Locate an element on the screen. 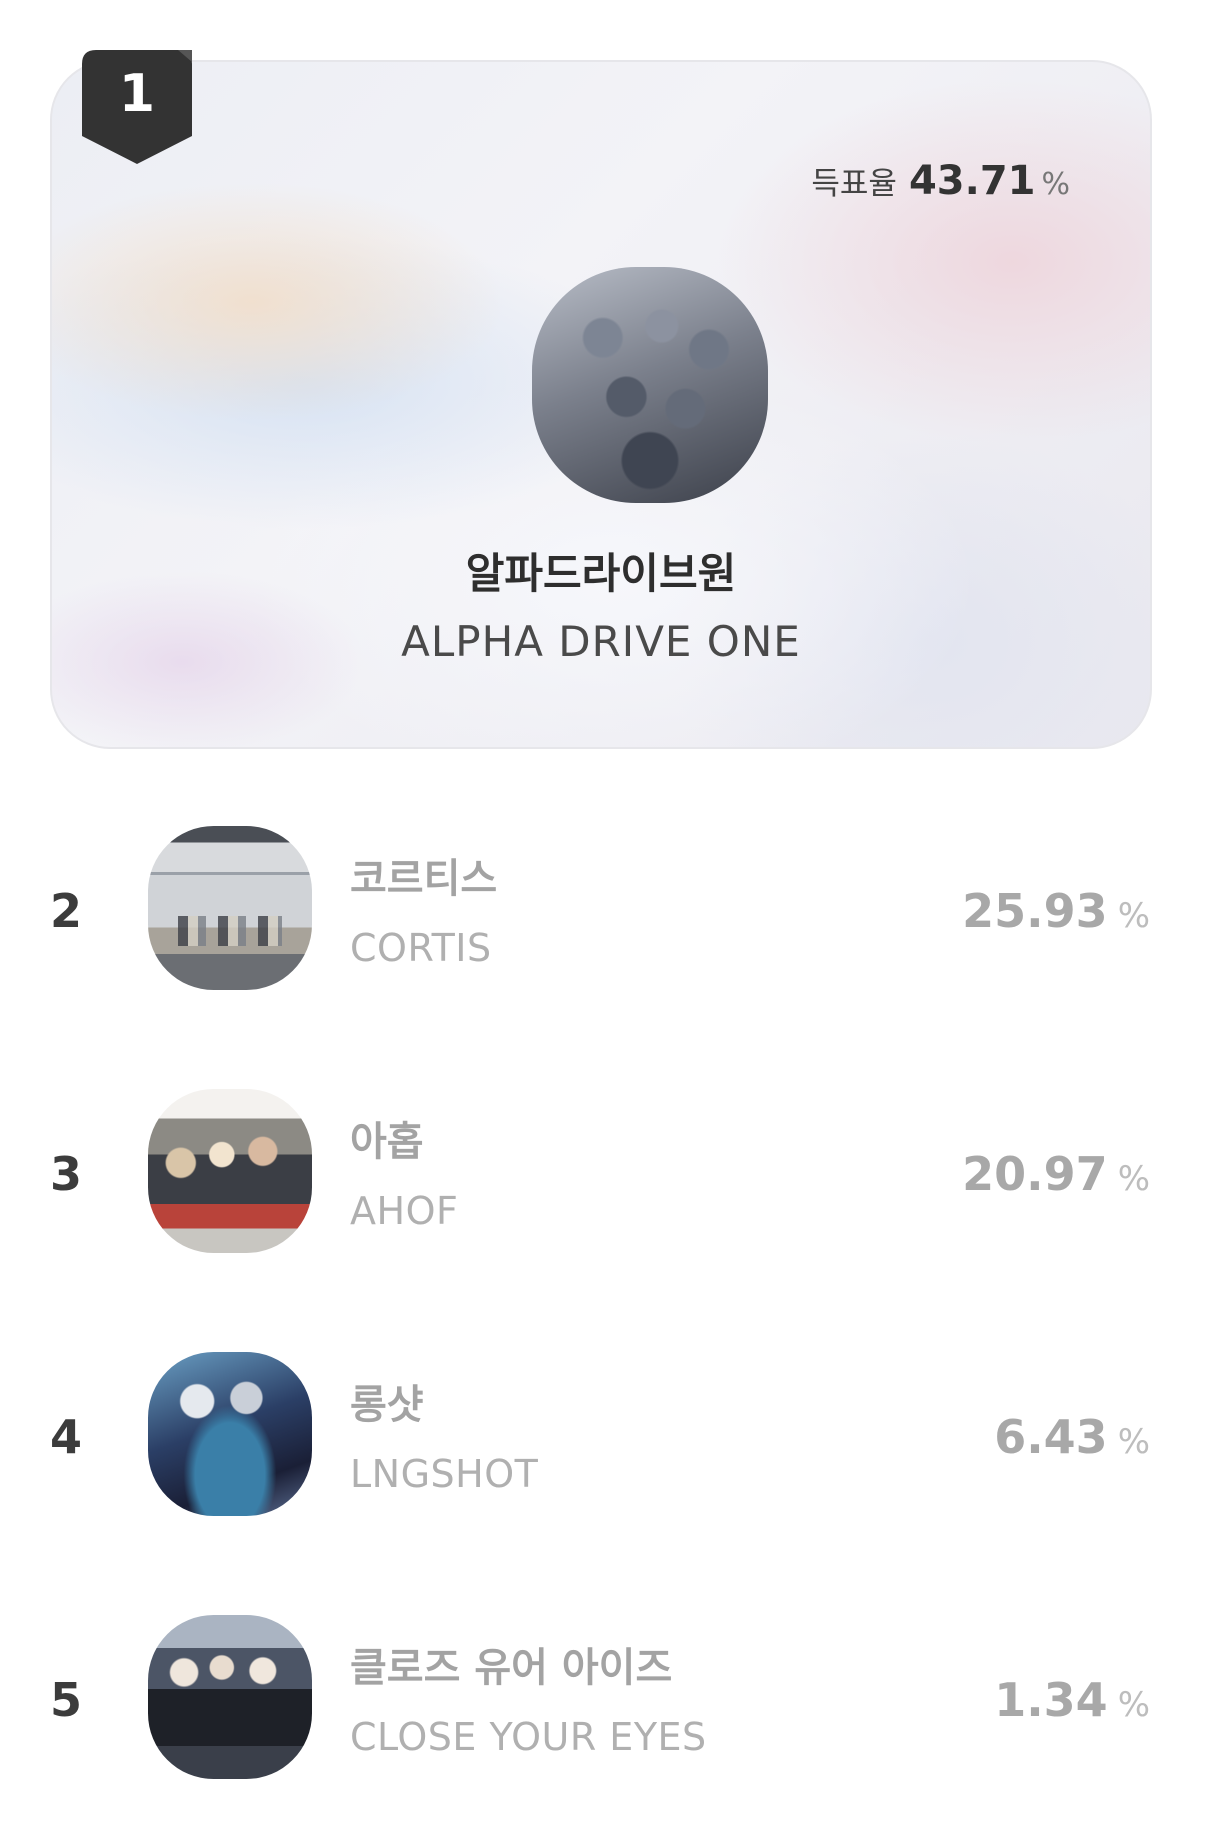 The width and height of the screenshot is (1206, 1821). ranking-row: 3 아홉 AHOF 20.97 % is located at coordinates (603, 1174).